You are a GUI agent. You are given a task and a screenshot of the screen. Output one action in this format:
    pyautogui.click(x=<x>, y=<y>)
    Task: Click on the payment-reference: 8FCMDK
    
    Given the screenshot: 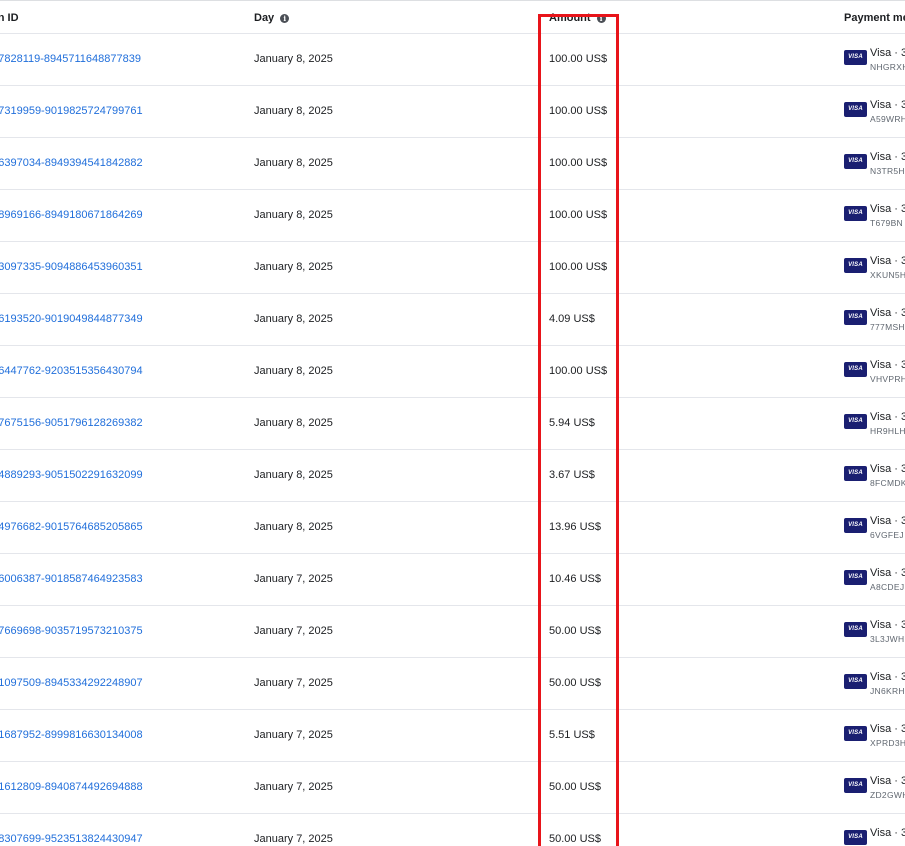 What is the action you would take?
    pyautogui.click(x=887, y=483)
    